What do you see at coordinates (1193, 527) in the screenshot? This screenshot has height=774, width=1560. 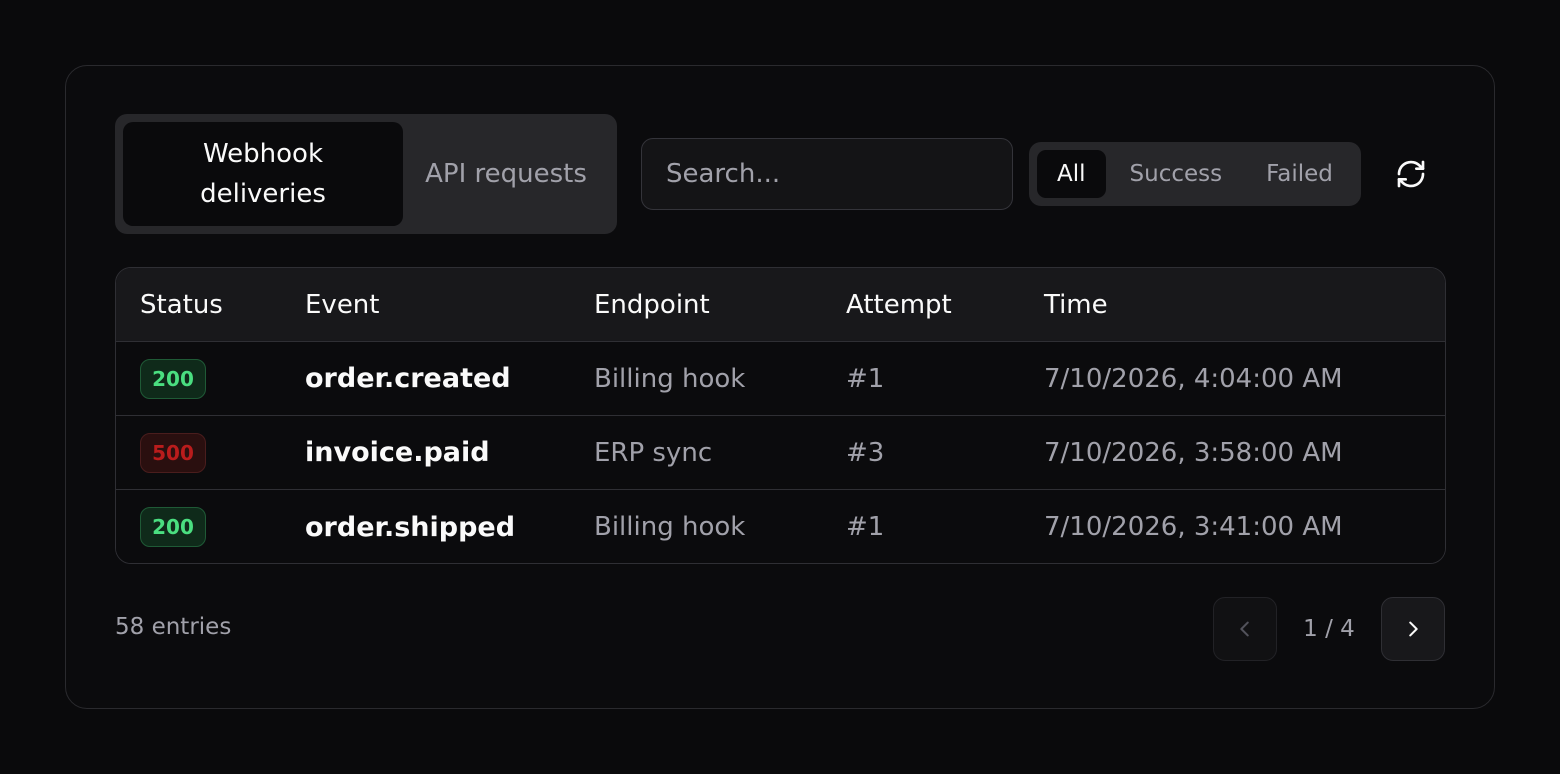 I see `timestamp: 7/10/2026, 3:41:00 AM` at bounding box center [1193, 527].